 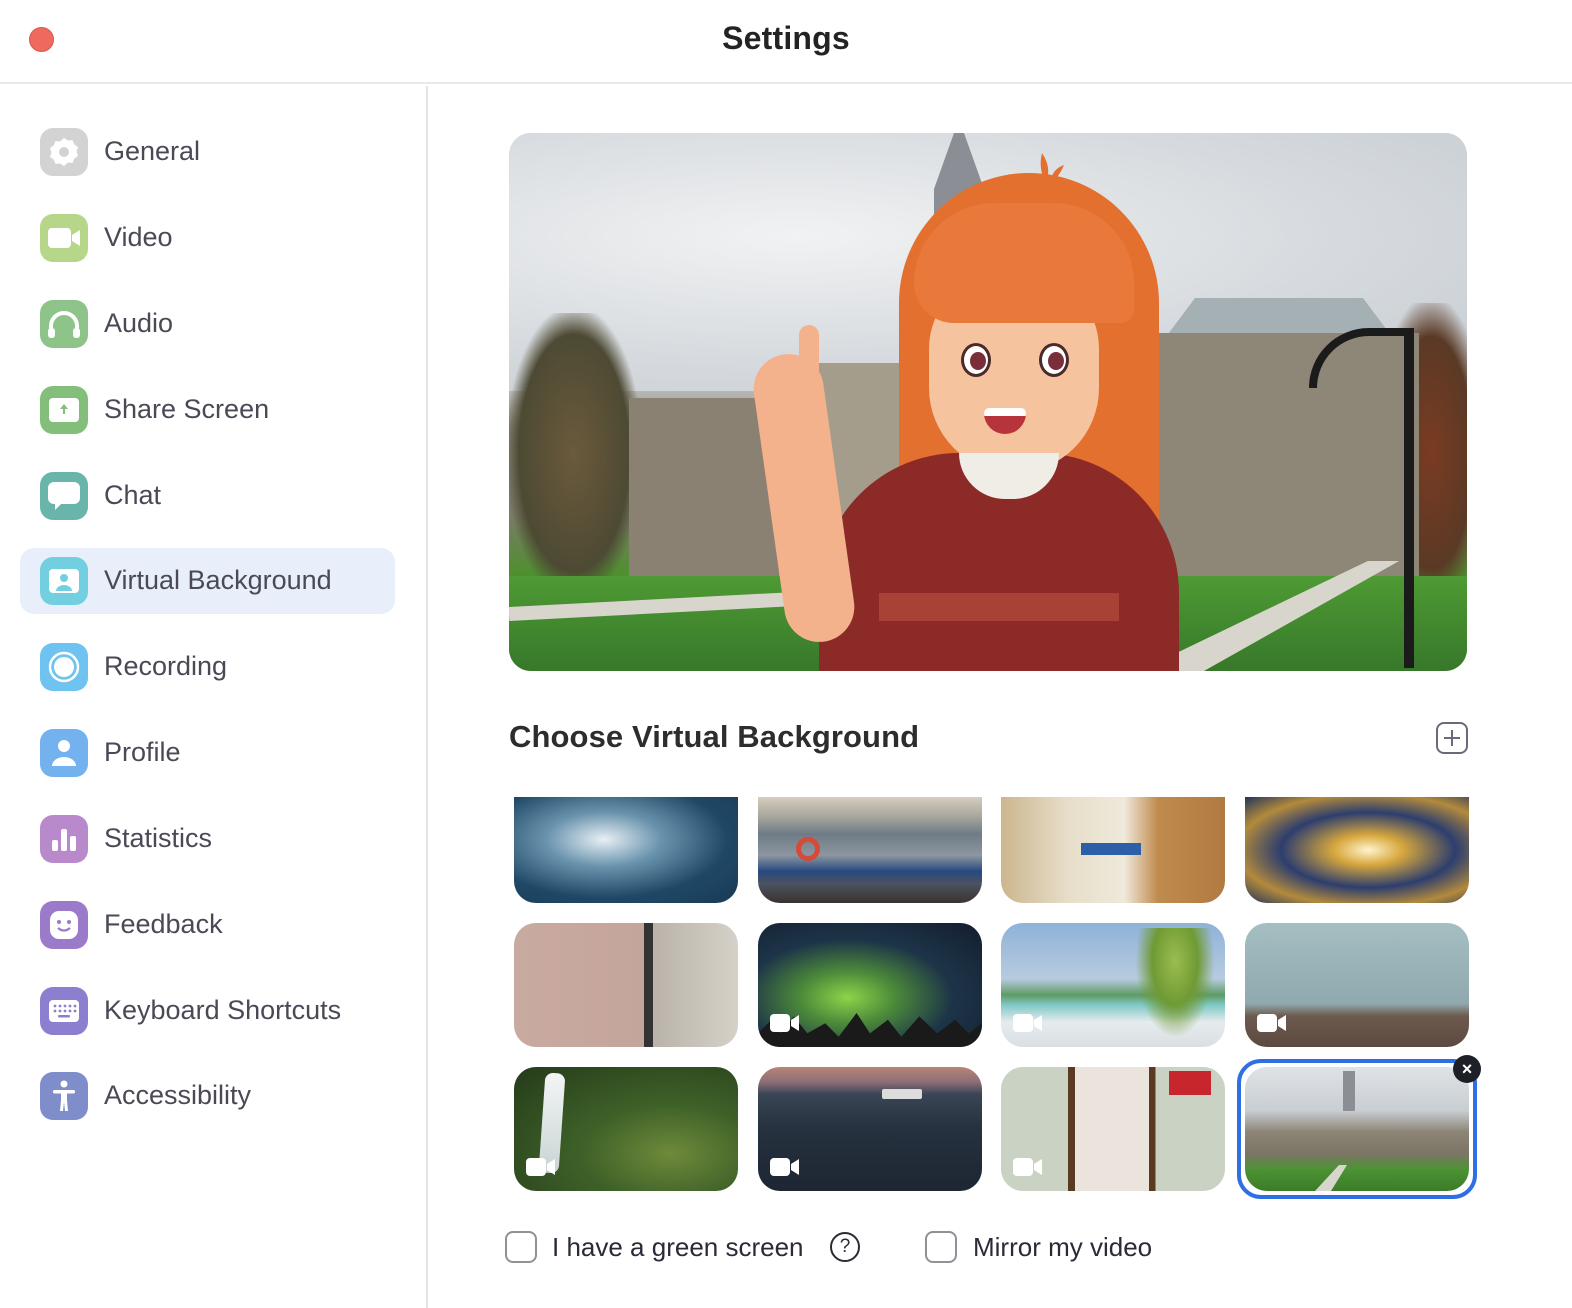 I want to click on life-ring-detail, so click(x=808, y=849).